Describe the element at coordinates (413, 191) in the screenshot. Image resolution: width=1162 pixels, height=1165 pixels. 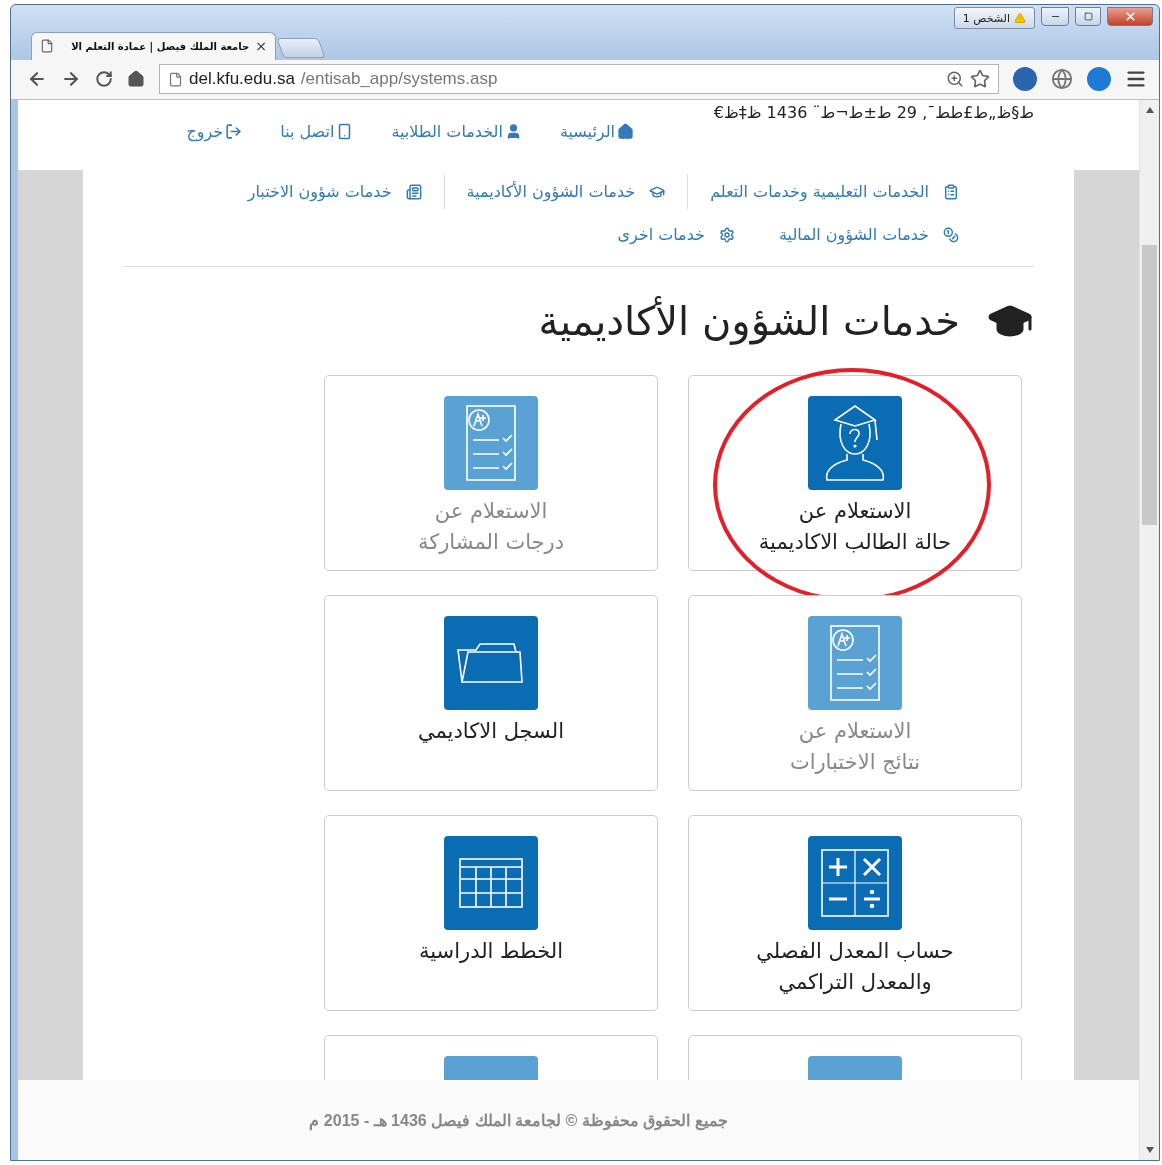
I see `newspaper-icon` at that location.